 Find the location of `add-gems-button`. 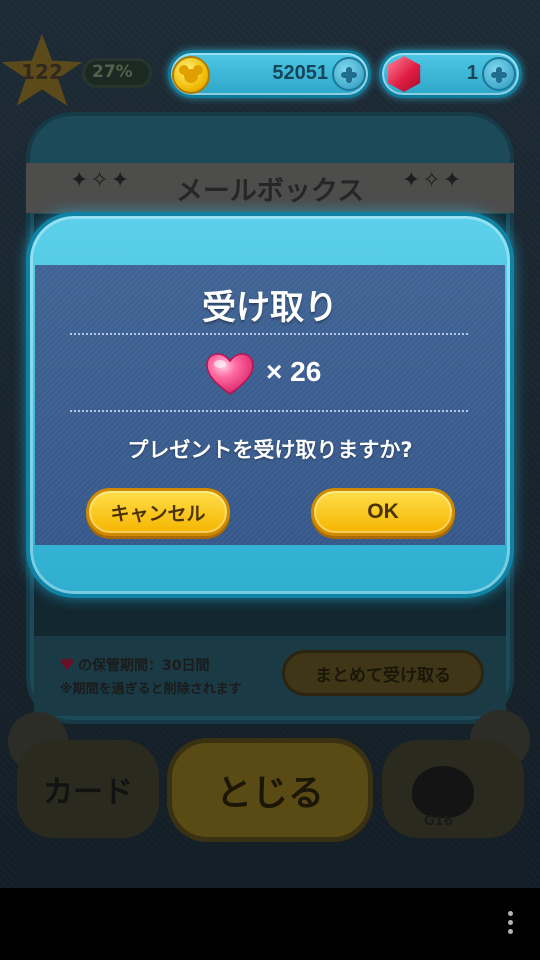

add-gems-button is located at coordinates (499, 74).